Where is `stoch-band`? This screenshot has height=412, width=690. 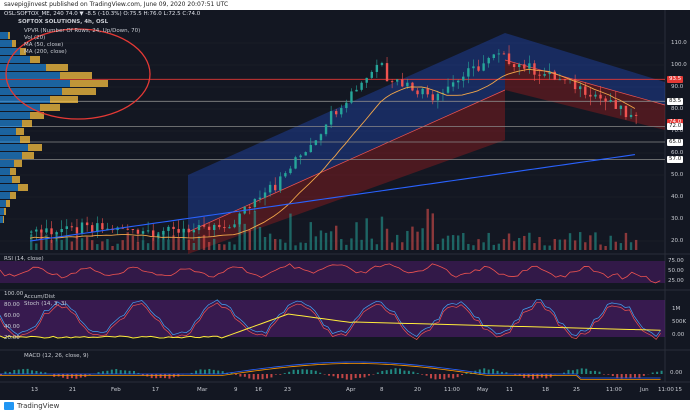 stoch-band is located at coordinates (332, 318).